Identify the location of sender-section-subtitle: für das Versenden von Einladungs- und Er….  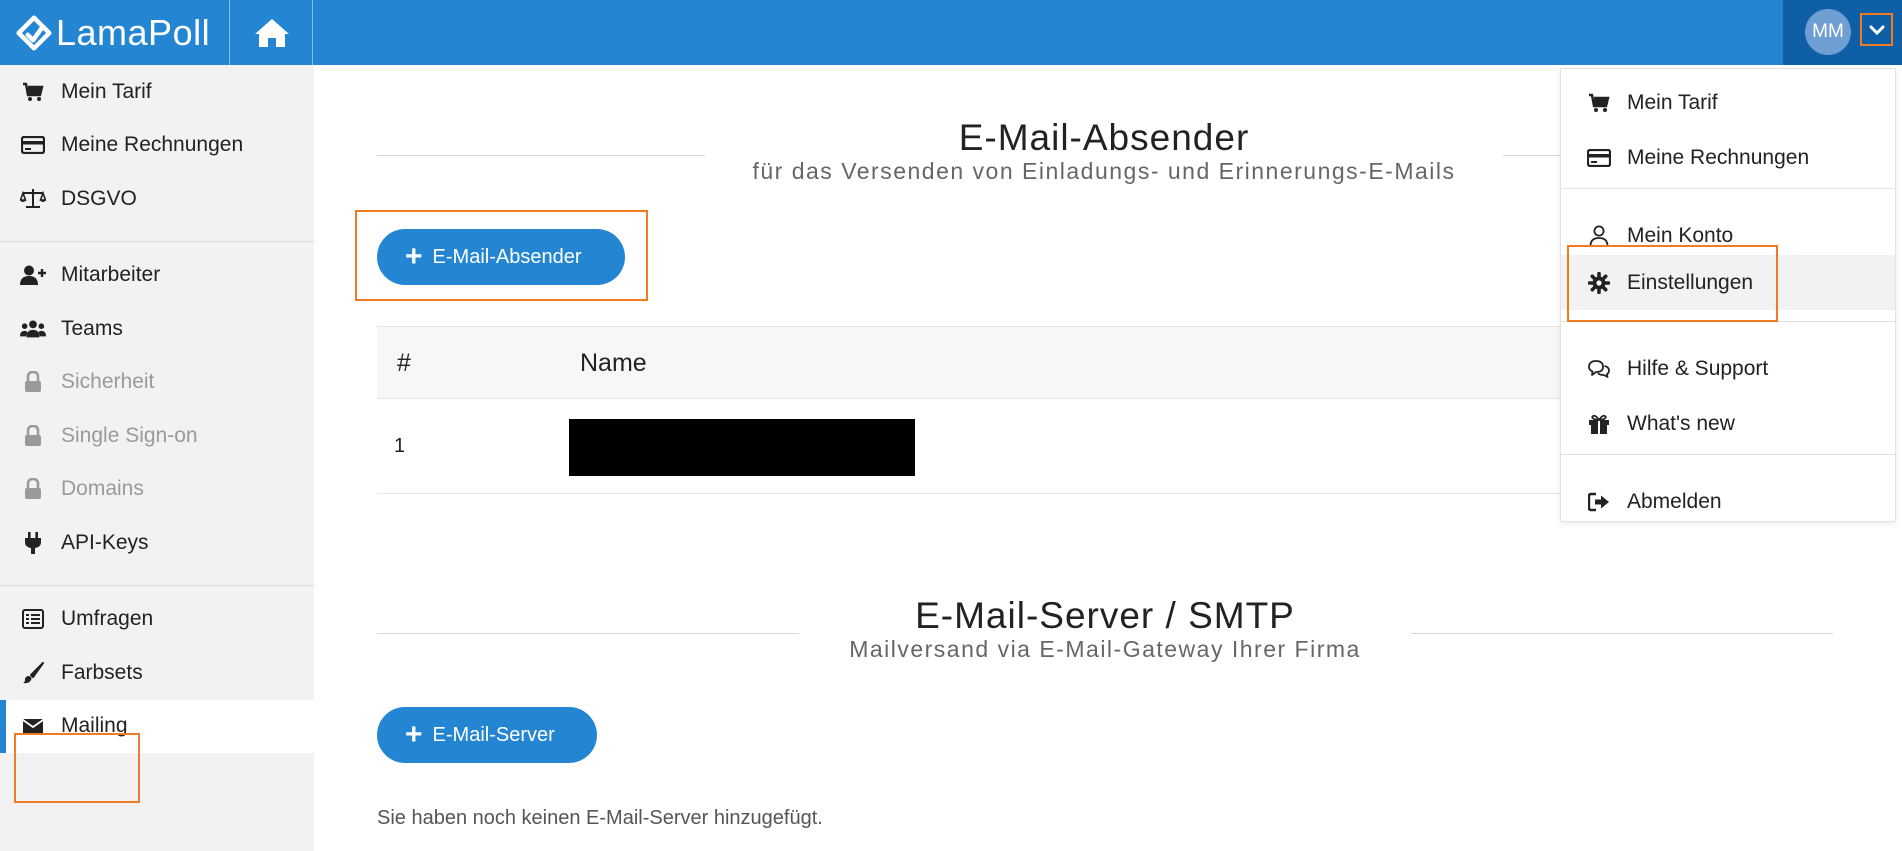
(1104, 171).